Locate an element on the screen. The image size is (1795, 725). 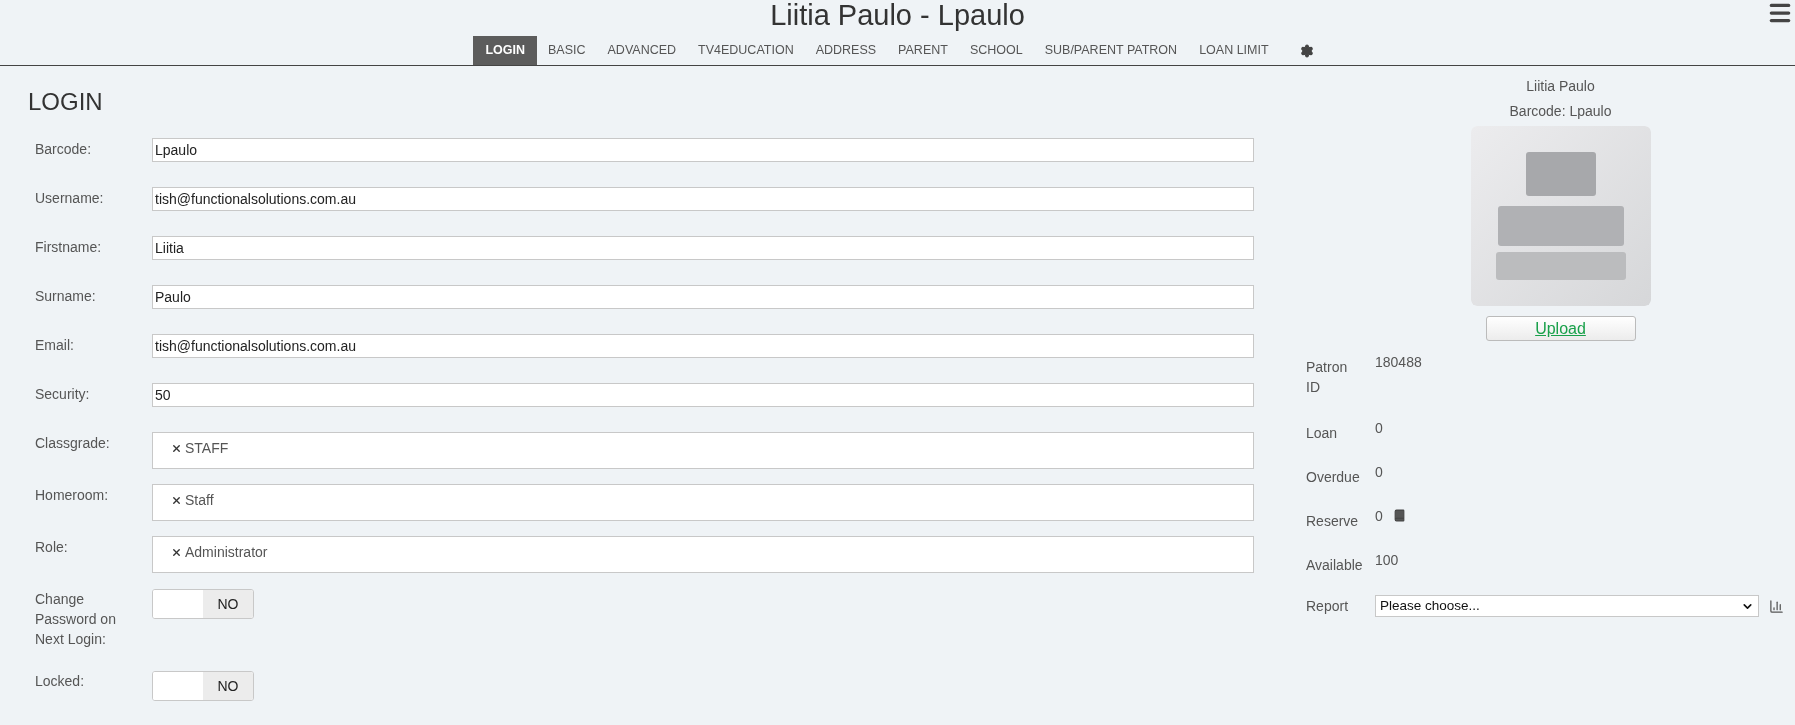
field-label: Username: is located at coordinates (70, 198).